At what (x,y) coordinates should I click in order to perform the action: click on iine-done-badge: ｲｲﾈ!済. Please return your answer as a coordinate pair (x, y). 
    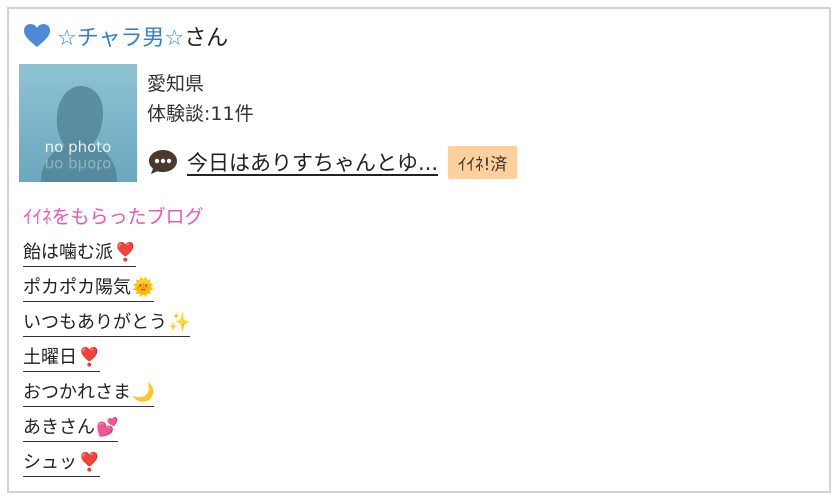
    Looking at the image, I should click on (483, 162).